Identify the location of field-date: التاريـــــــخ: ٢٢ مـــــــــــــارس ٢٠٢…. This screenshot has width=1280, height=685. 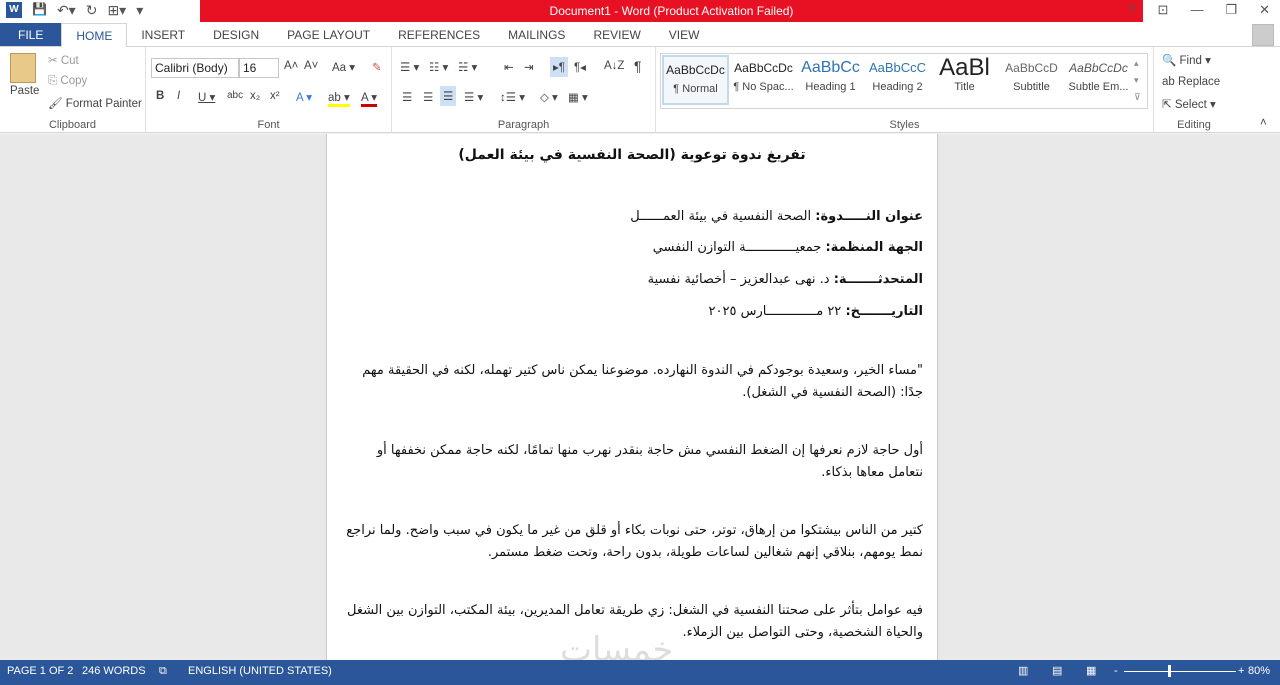
(632, 312).